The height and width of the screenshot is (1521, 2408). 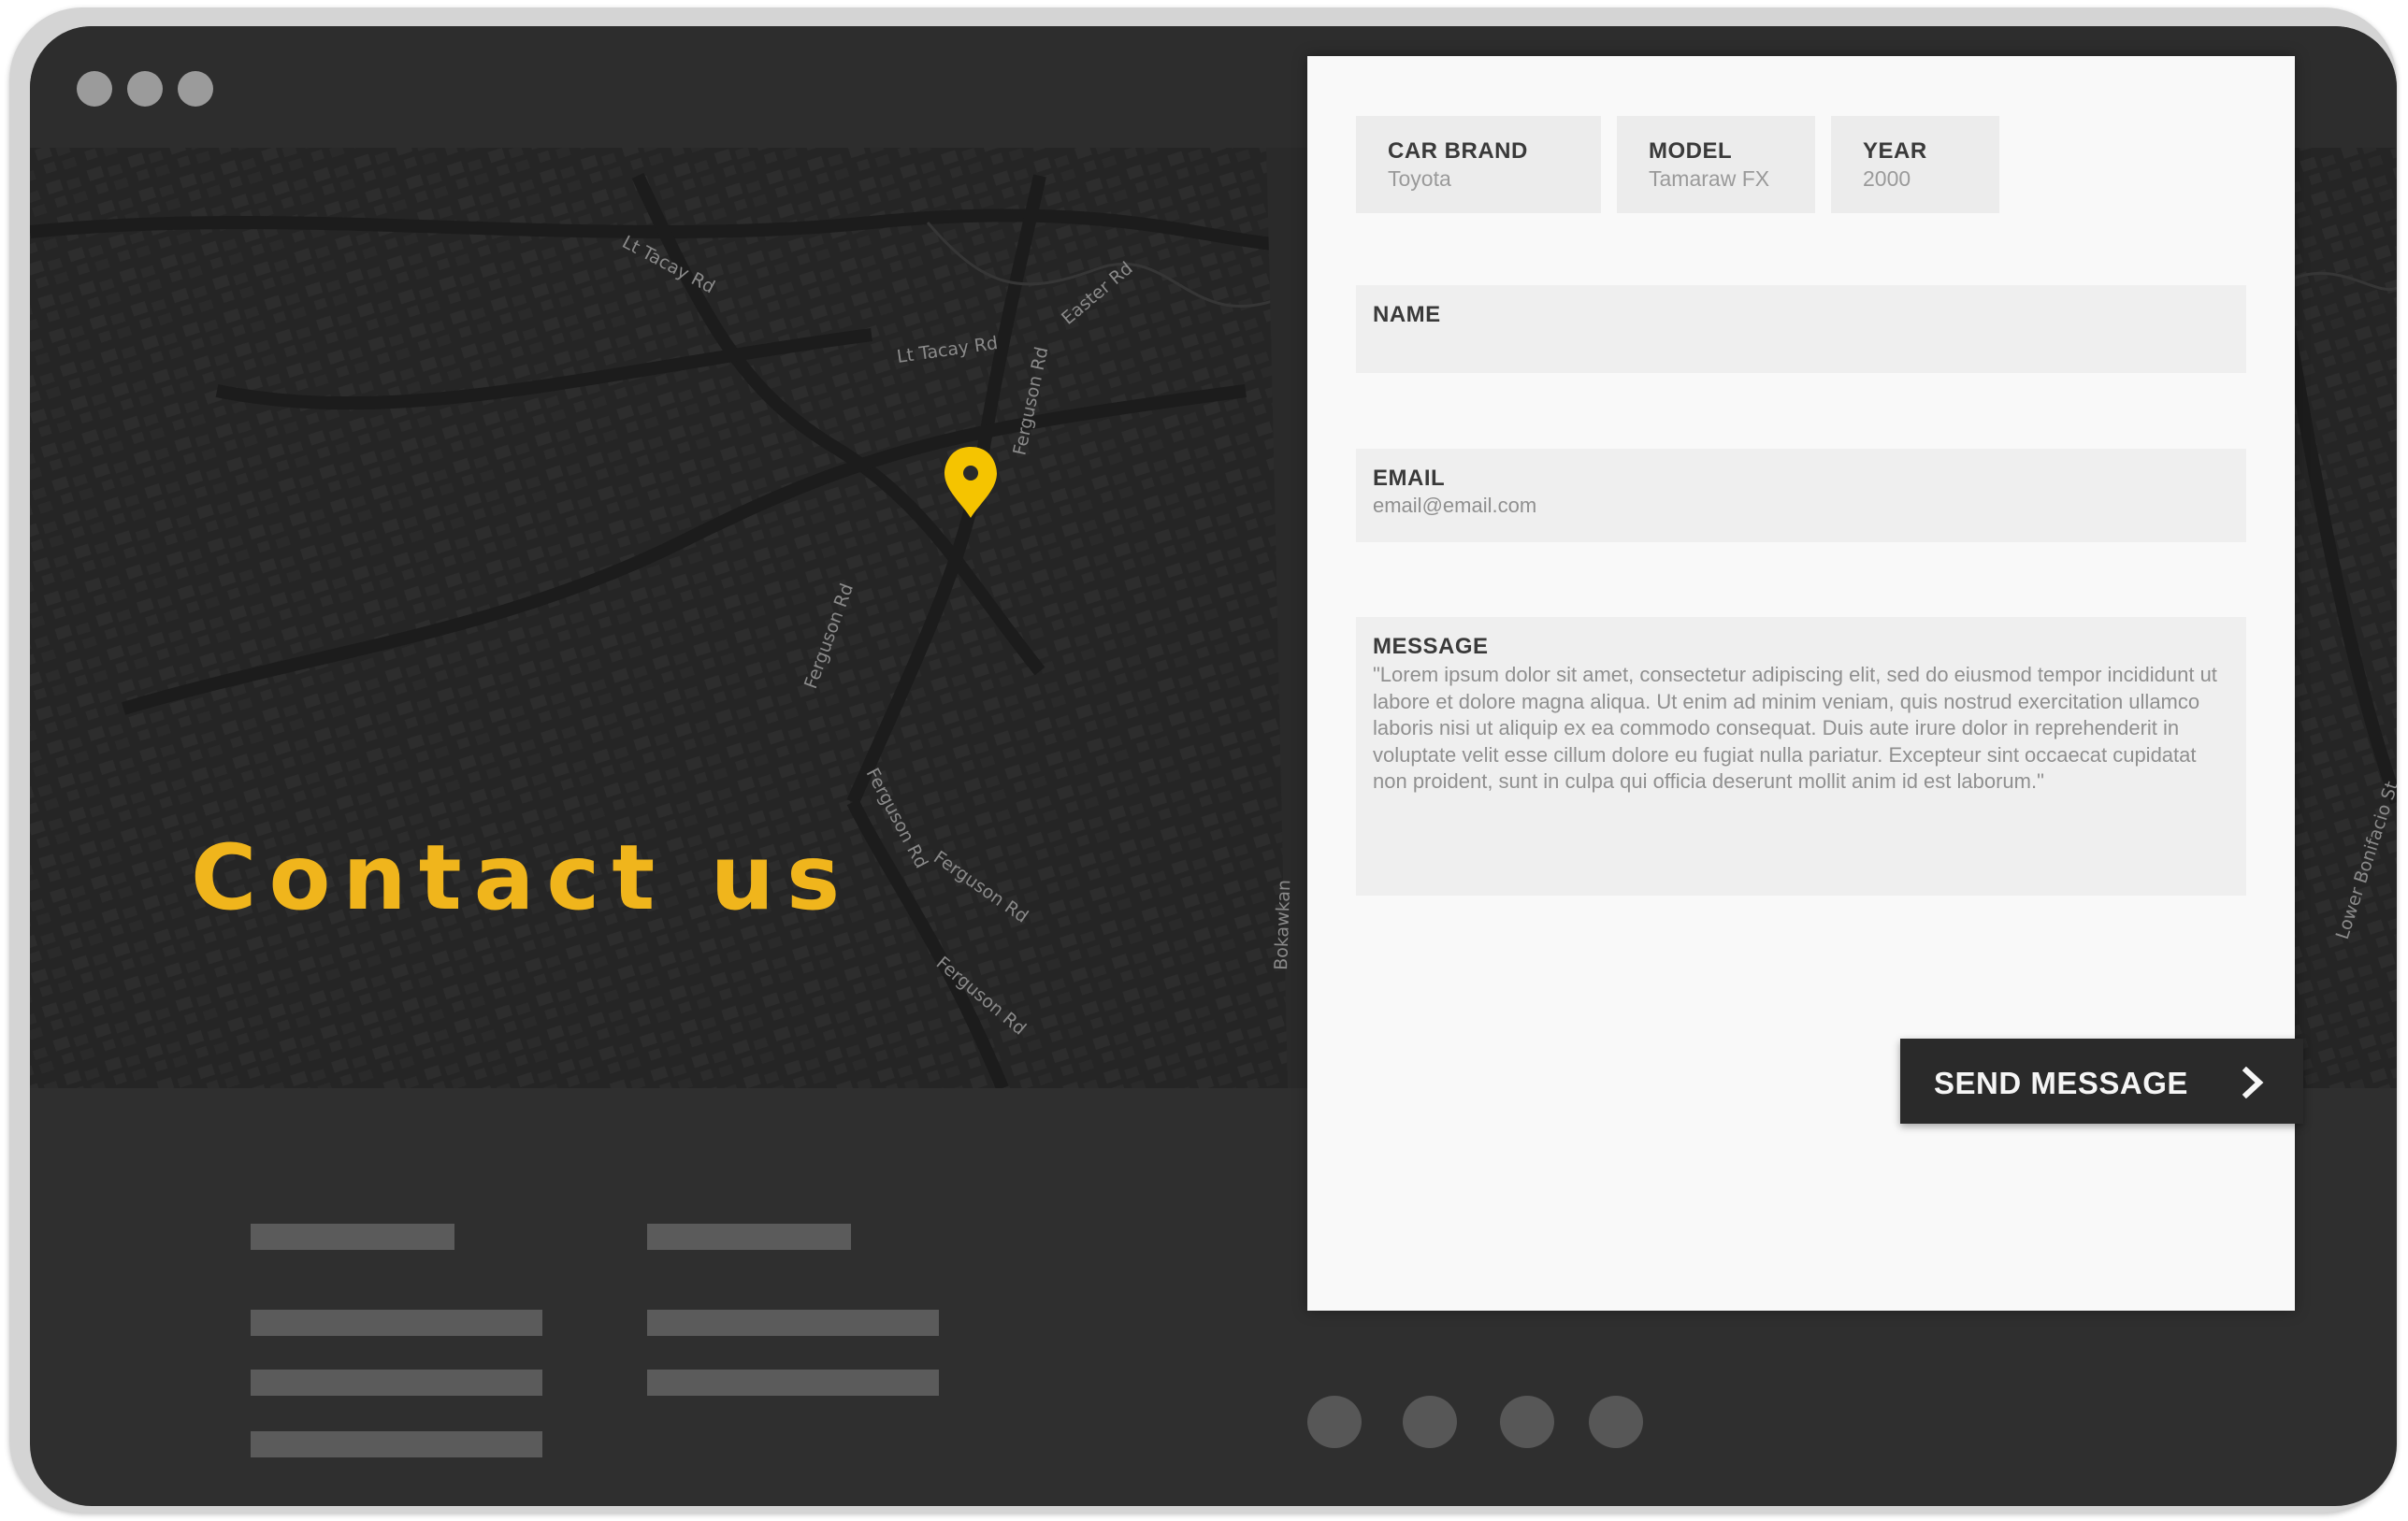 What do you see at coordinates (1801, 496) in the screenshot?
I see `email-field: EMAIL email@email.com` at bounding box center [1801, 496].